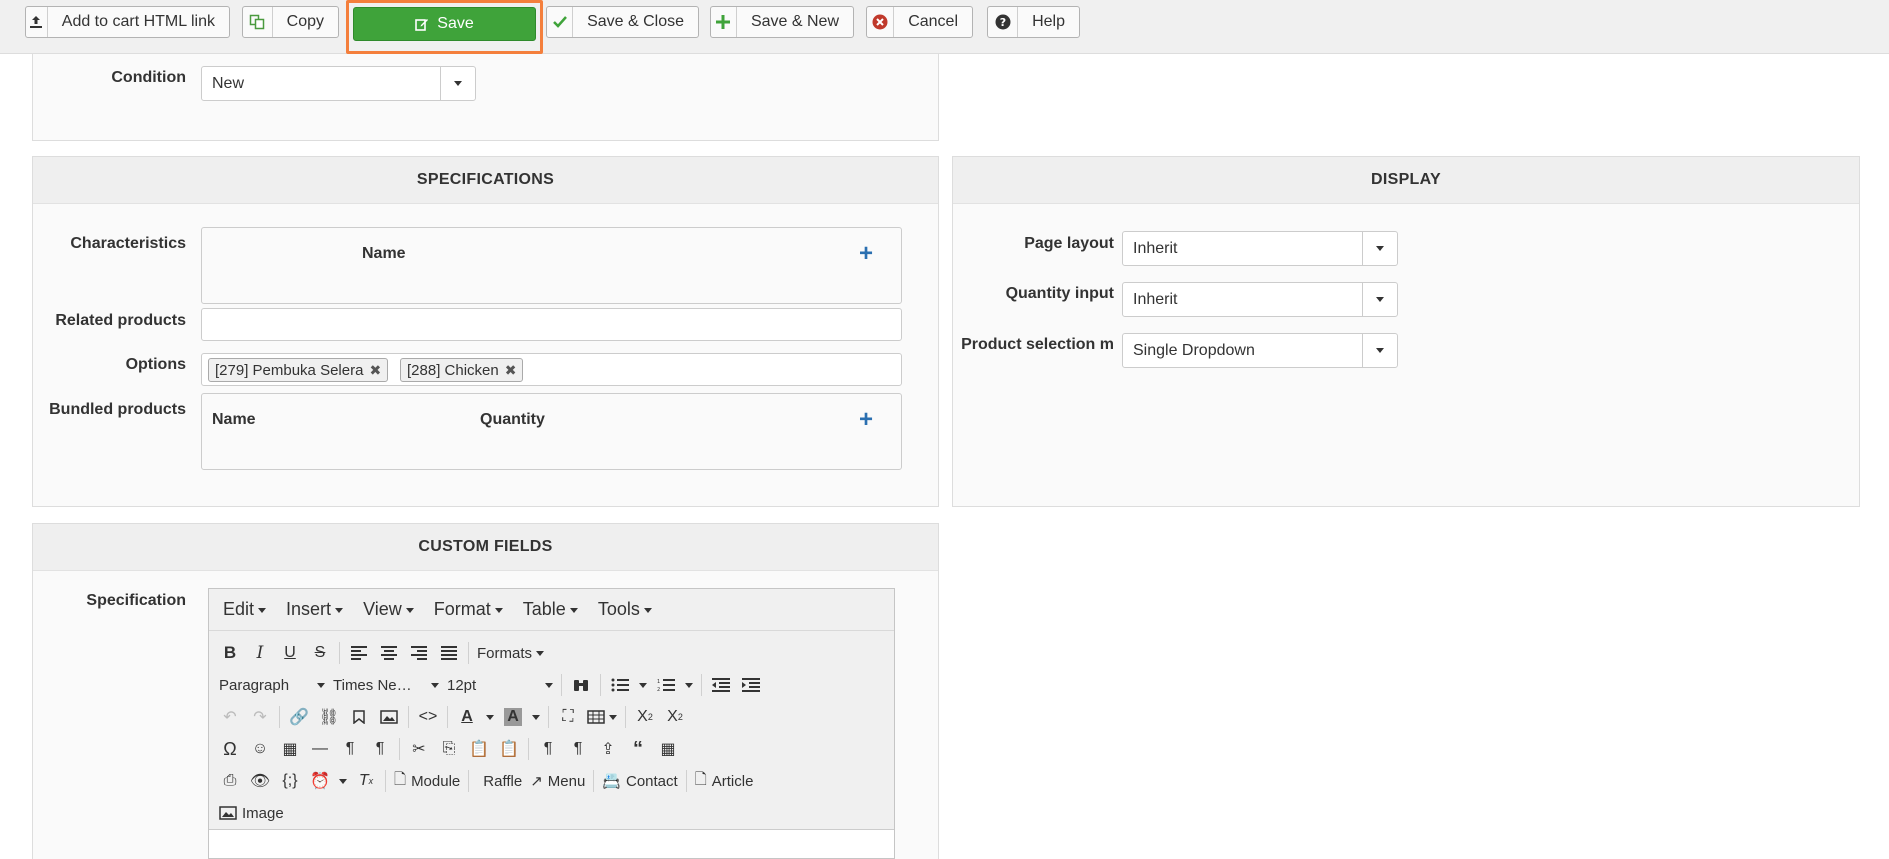  Describe the element at coordinates (638, 749) in the screenshot. I see `blockquote-icon: “` at that location.